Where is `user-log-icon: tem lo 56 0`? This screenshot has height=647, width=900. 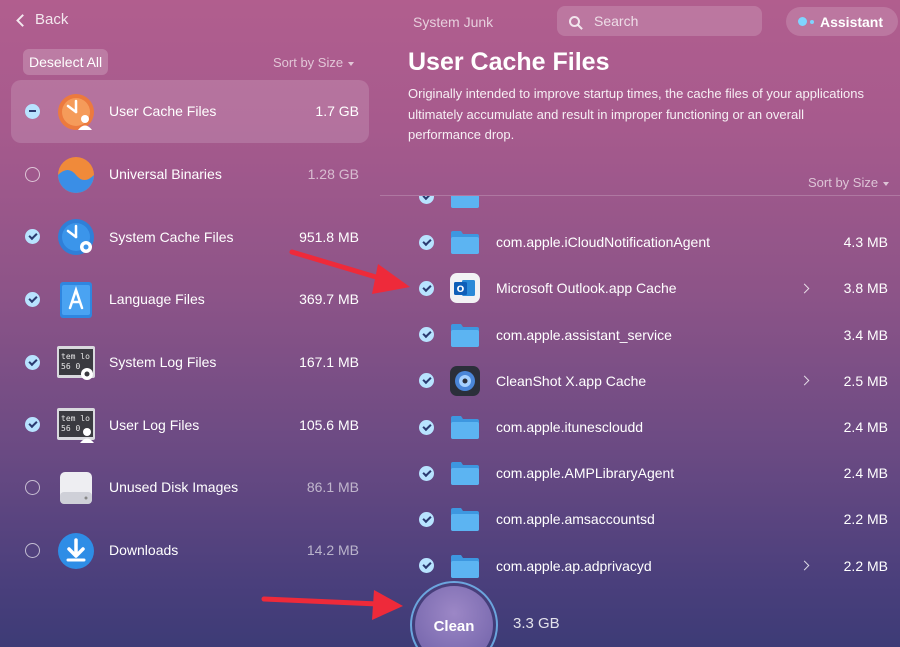 user-log-icon: tem lo 56 0 is located at coordinates (76, 426).